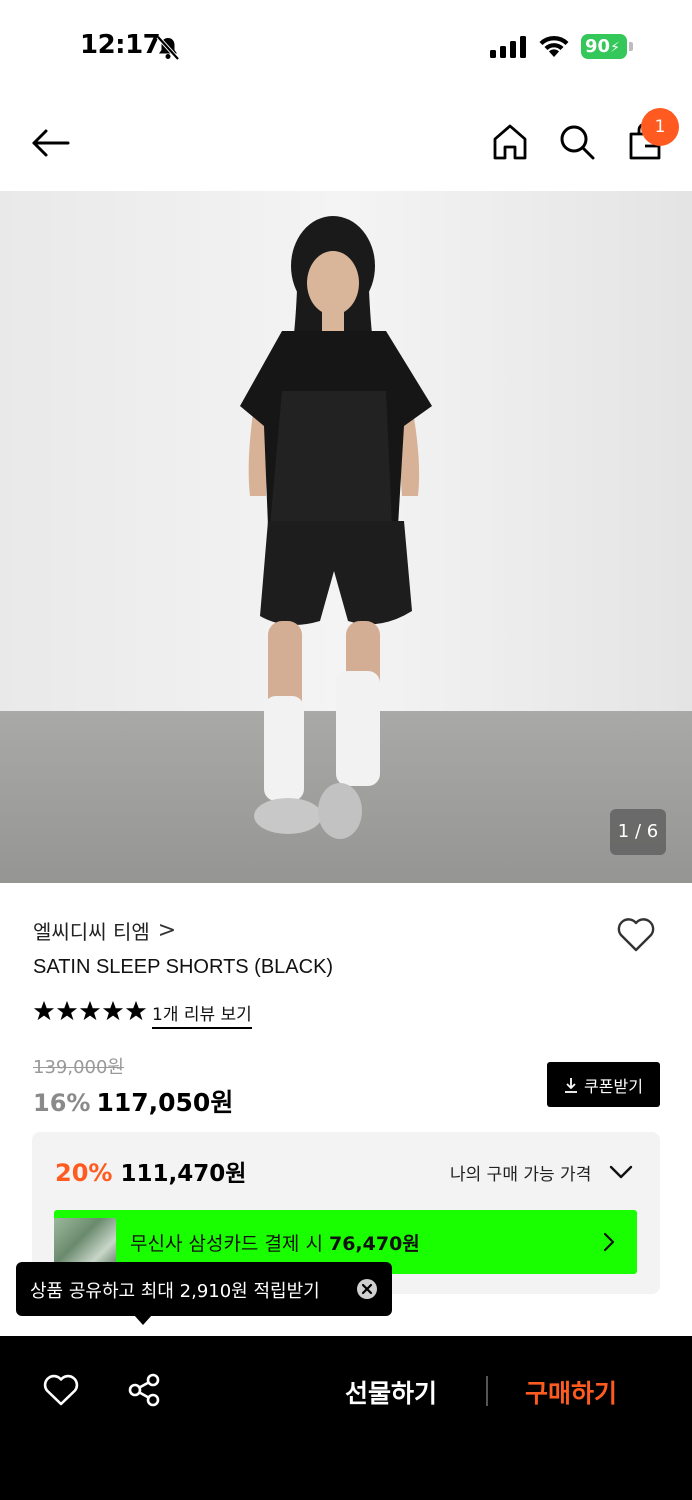  Describe the element at coordinates (78, 1067) in the screenshot. I see `original-price: 139,000원` at that location.